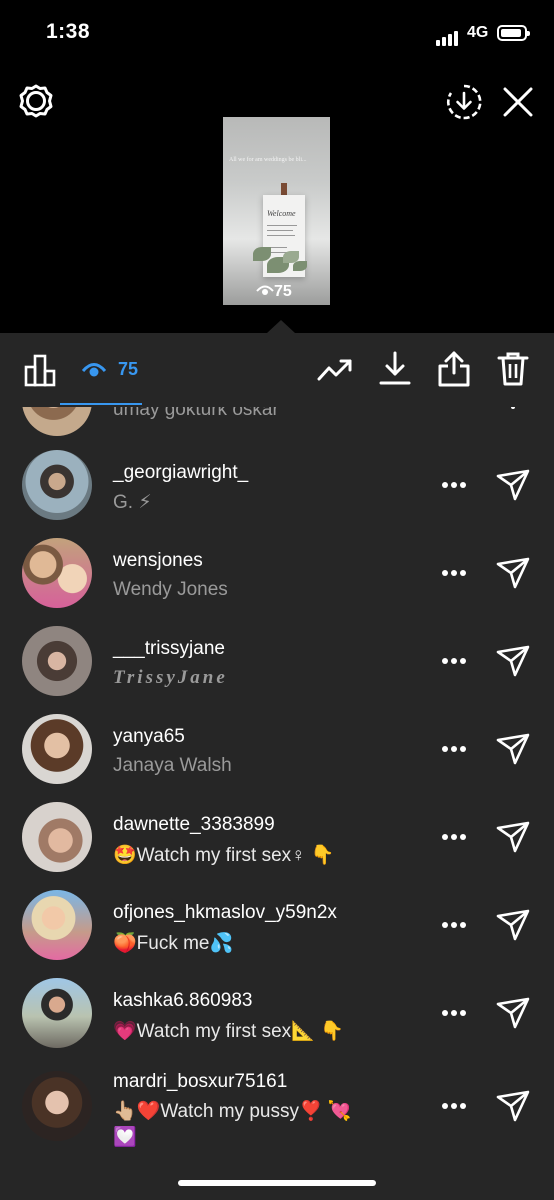  What do you see at coordinates (225, 913) in the screenshot?
I see `viewer-username: ofjones_hkmaslov_y59n2x` at bounding box center [225, 913].